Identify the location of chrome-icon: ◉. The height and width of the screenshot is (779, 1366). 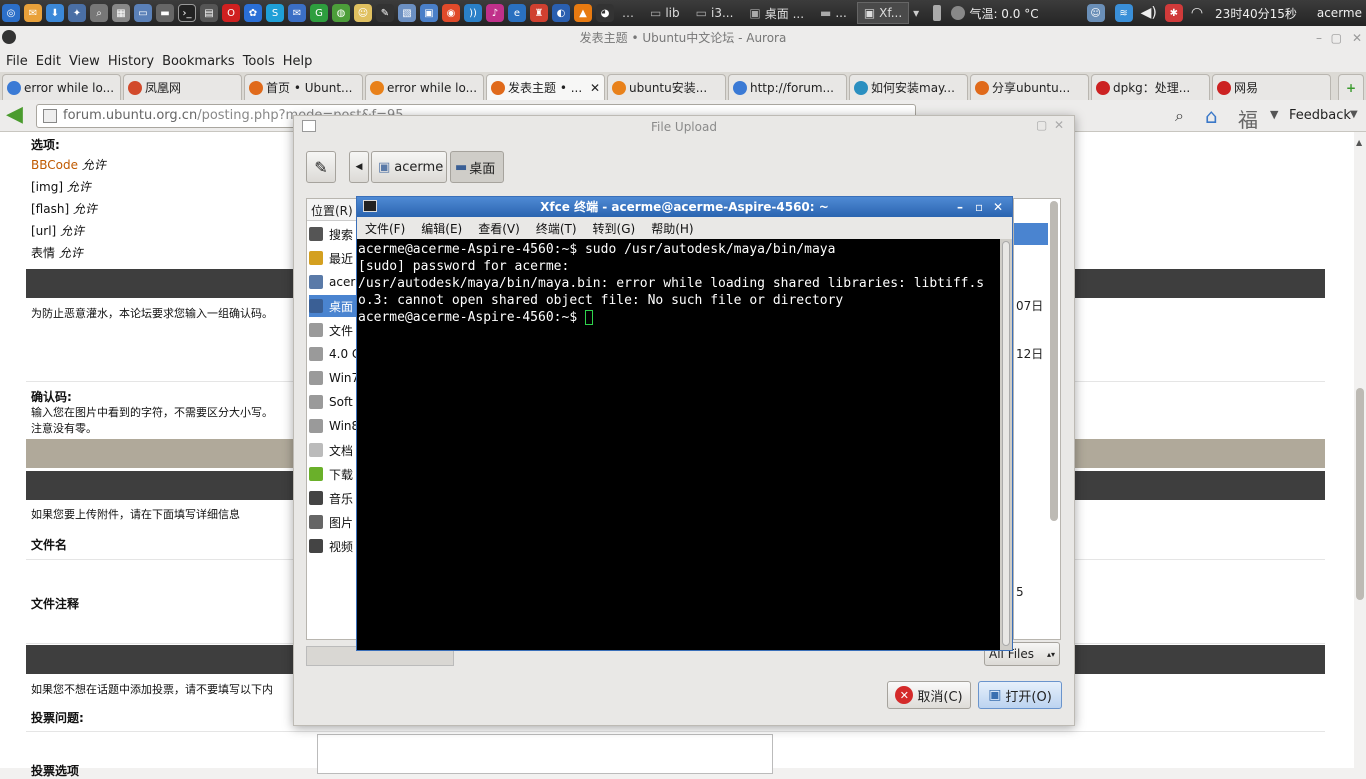
(451, 13).